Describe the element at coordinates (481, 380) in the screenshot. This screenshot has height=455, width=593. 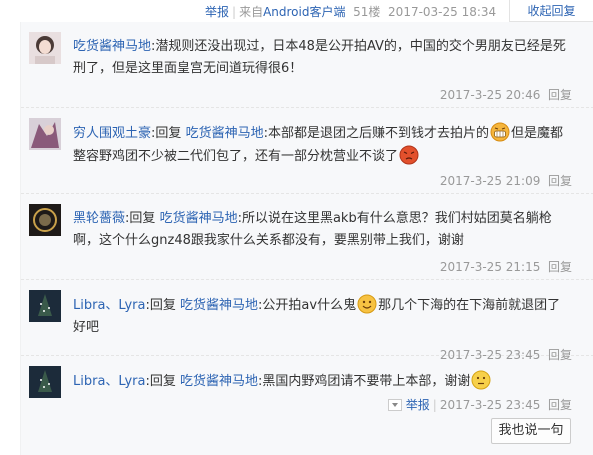
I see `speechless-emoji` at that location.